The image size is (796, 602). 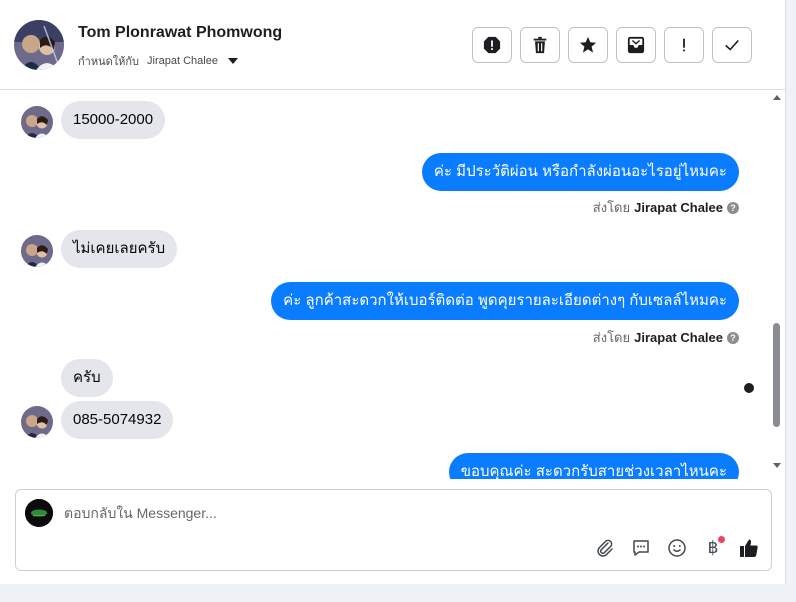 I want to click on assign-prefix: กำหนดให้กับ, so click(x=109, y=62).